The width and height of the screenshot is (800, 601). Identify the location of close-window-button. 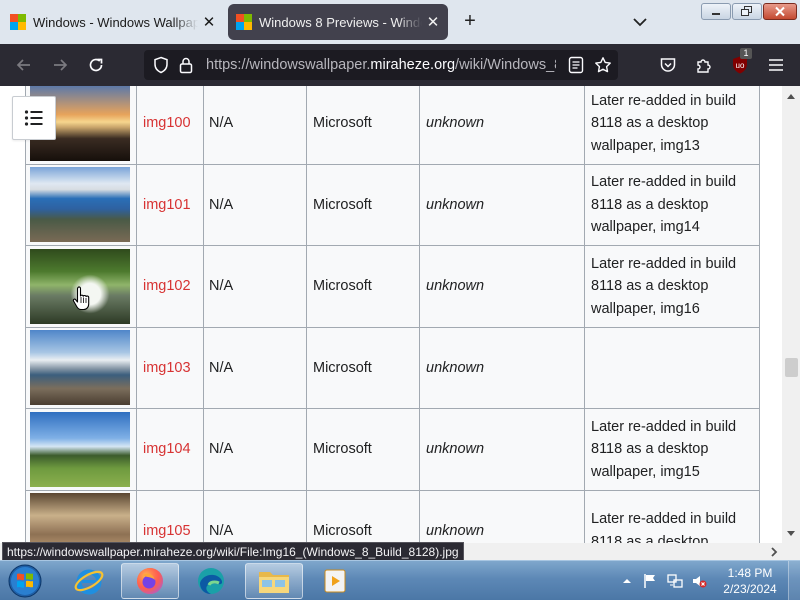
(780, 11).